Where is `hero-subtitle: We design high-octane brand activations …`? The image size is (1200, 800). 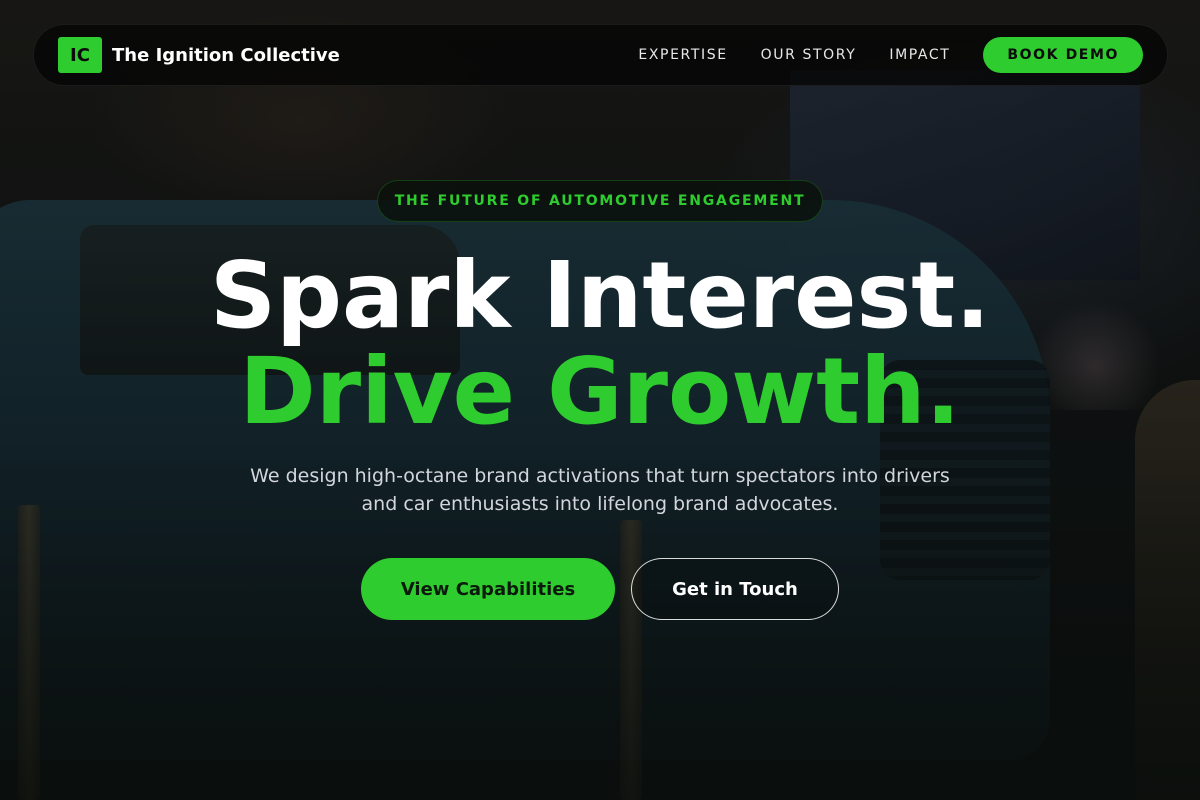 hero-subtitle: We design high-octane brand activations … is located at coordinates (600, 490).